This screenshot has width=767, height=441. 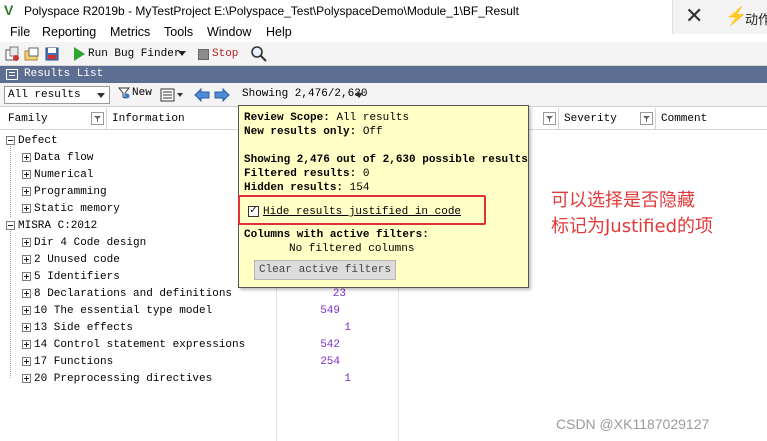 What do you see at coordinates (362, 210) in the screenshot?
I see `annotation-highlight-box` at bounding box center [362, 210].